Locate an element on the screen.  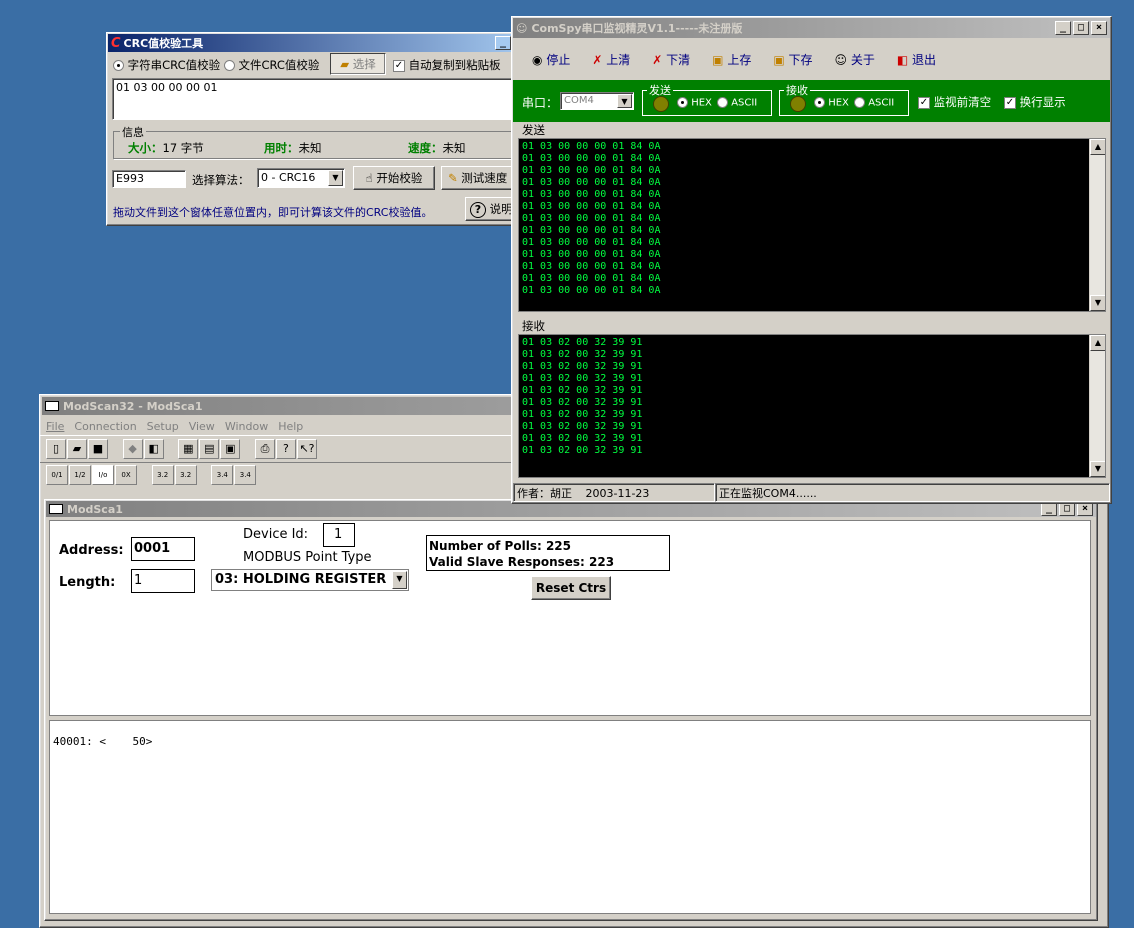
menu-window: Window is located at coordinates (246, 426).